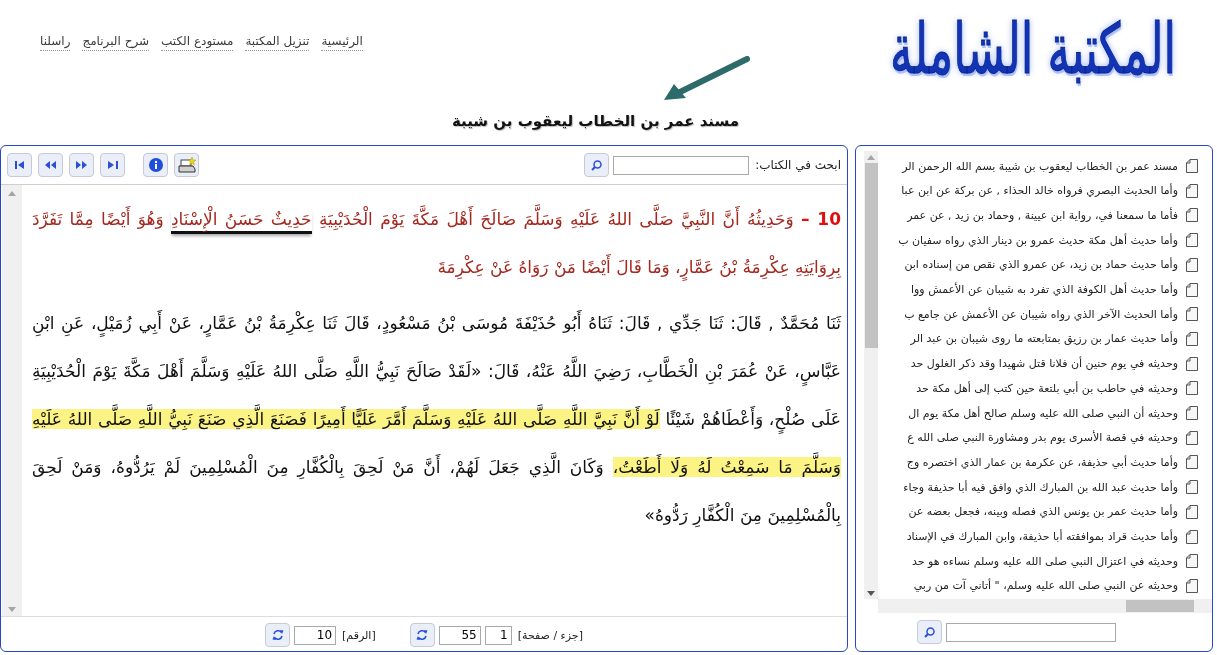  I want to click on contents-item: وأما حديث قراد بموافقته أبا حذيفة، وابن المبارك في الإسناد, so click(1052, 536).